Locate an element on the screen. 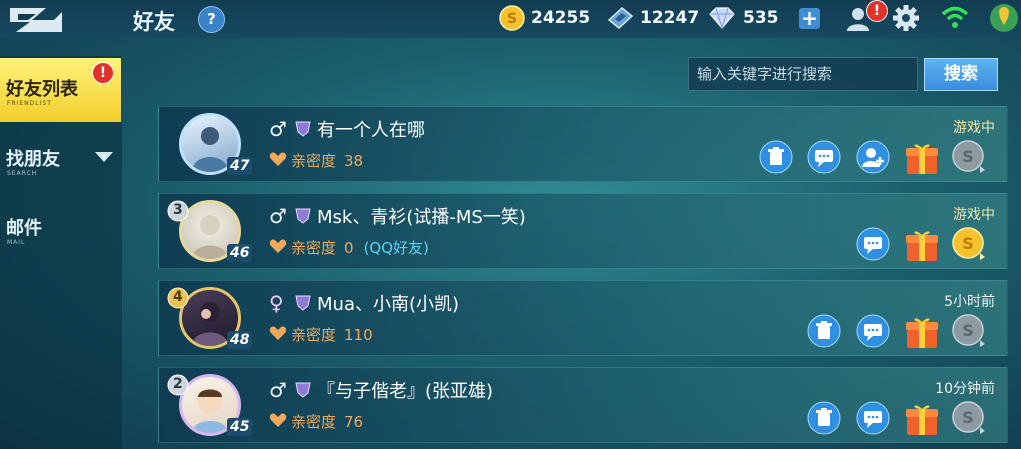  friendlist-alert-badge: ! is located at coordinates (103, 73).